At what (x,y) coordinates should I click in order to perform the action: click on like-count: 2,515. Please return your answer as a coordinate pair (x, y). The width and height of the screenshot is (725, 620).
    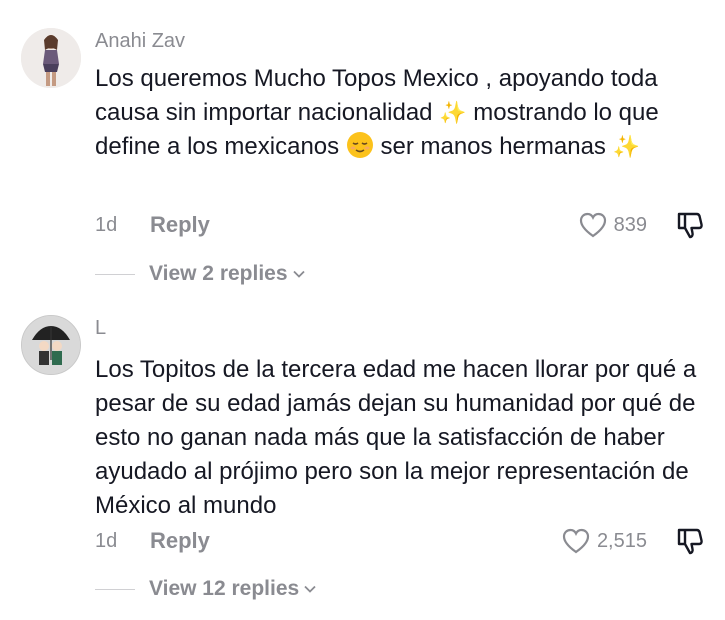
    Looking at the image, I should click on (621, 540).